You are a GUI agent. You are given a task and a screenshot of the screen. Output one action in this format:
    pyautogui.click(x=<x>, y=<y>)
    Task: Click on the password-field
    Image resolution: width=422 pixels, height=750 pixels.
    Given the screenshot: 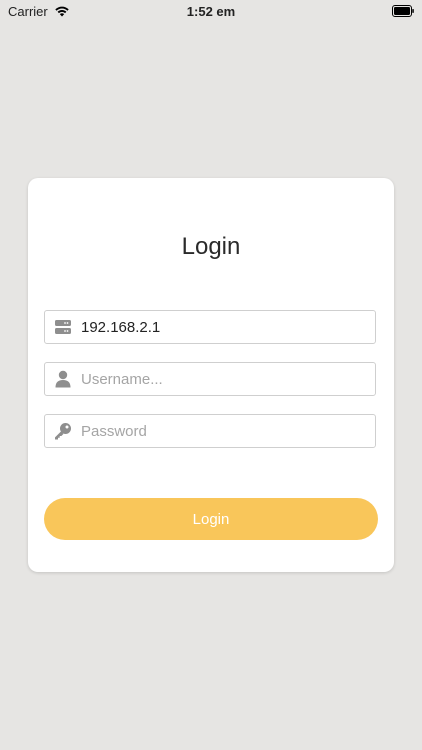 What is the action you would take?
    pyautogui.click(x=210, y=431)
    